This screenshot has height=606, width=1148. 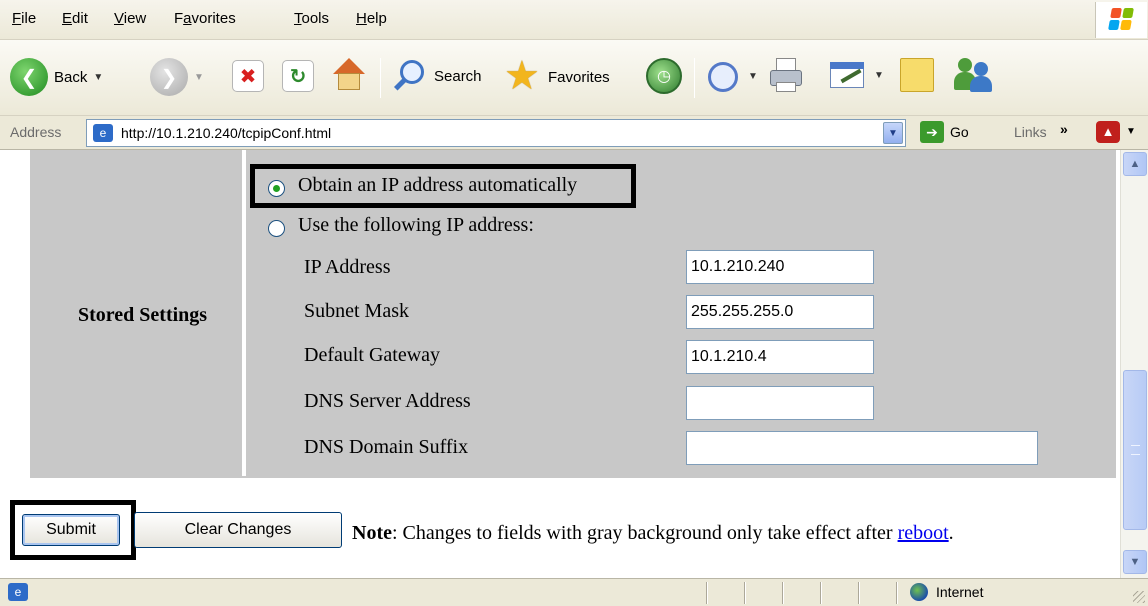 I want to click on messenger-icon, so click(x=974, y=75).